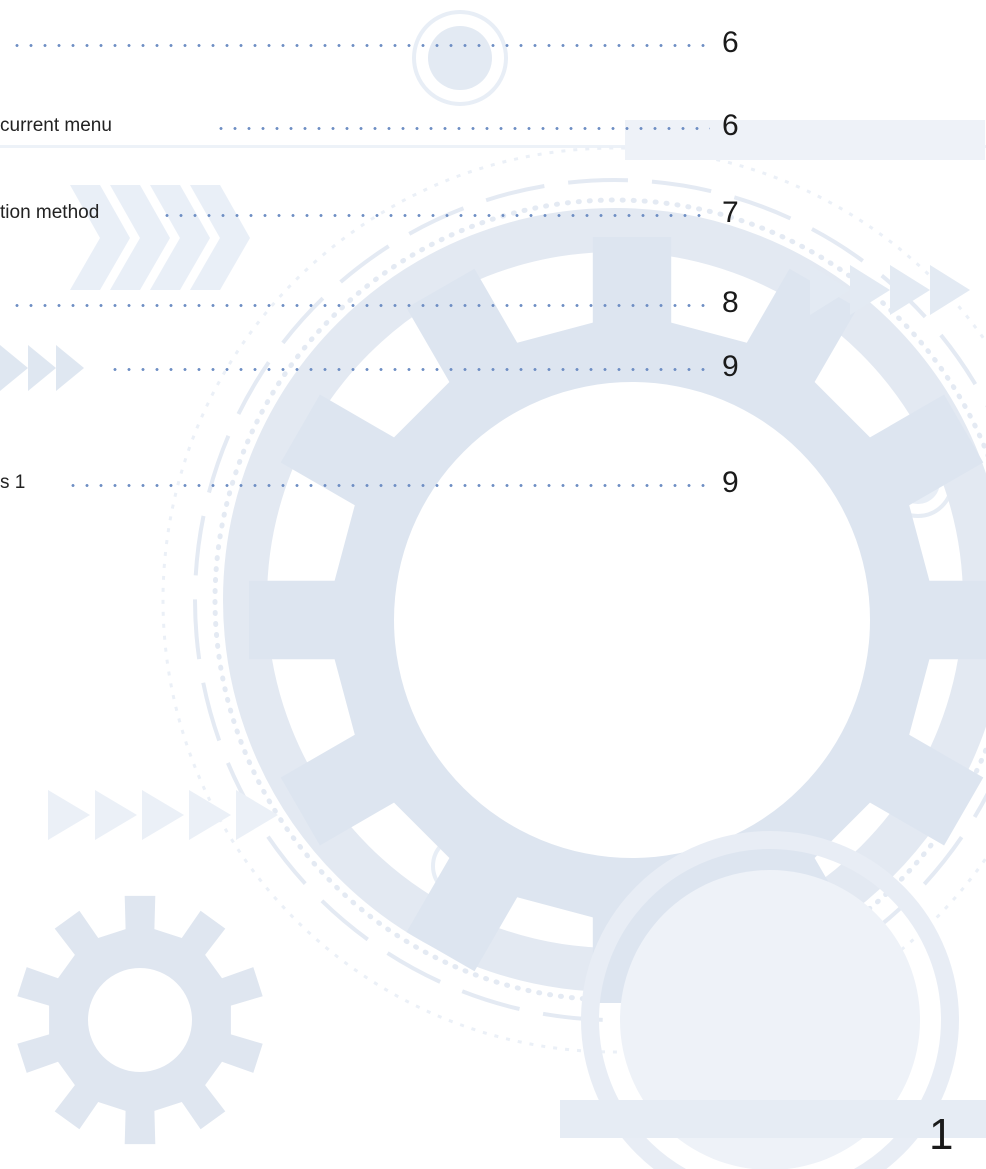 This screenshot has height=1169, width=986. I want to click on toc-entry: 8, so click(380, 300).